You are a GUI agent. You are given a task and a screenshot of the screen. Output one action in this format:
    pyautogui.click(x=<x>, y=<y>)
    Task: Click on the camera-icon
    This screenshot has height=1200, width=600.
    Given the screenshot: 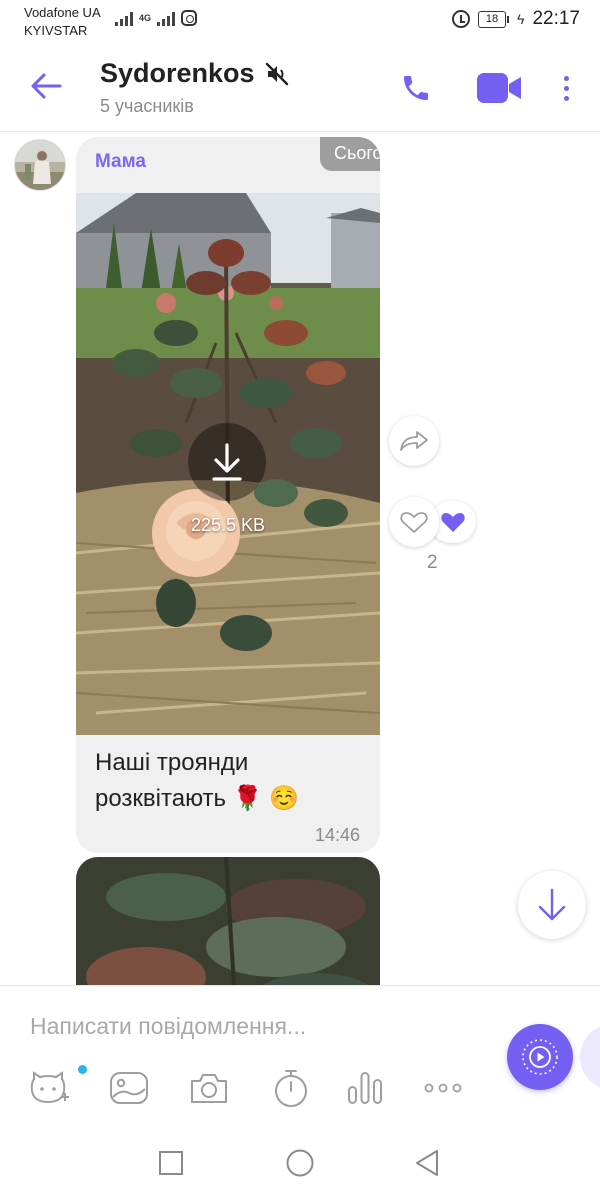 What is the action you would take?
    pyautogui.click(x=209, y=1088)
    